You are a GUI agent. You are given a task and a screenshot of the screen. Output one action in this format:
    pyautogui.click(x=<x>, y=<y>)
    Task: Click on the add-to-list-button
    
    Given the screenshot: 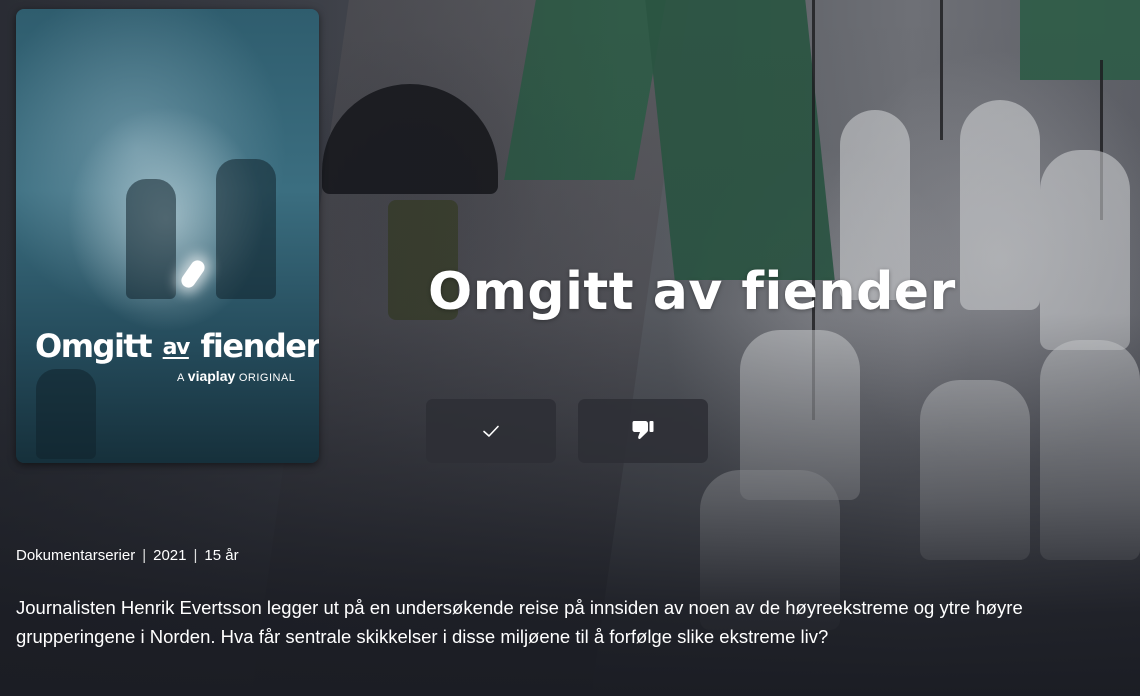 What is the action you would take?
    pyautogui.click(x=491, y=431)
    